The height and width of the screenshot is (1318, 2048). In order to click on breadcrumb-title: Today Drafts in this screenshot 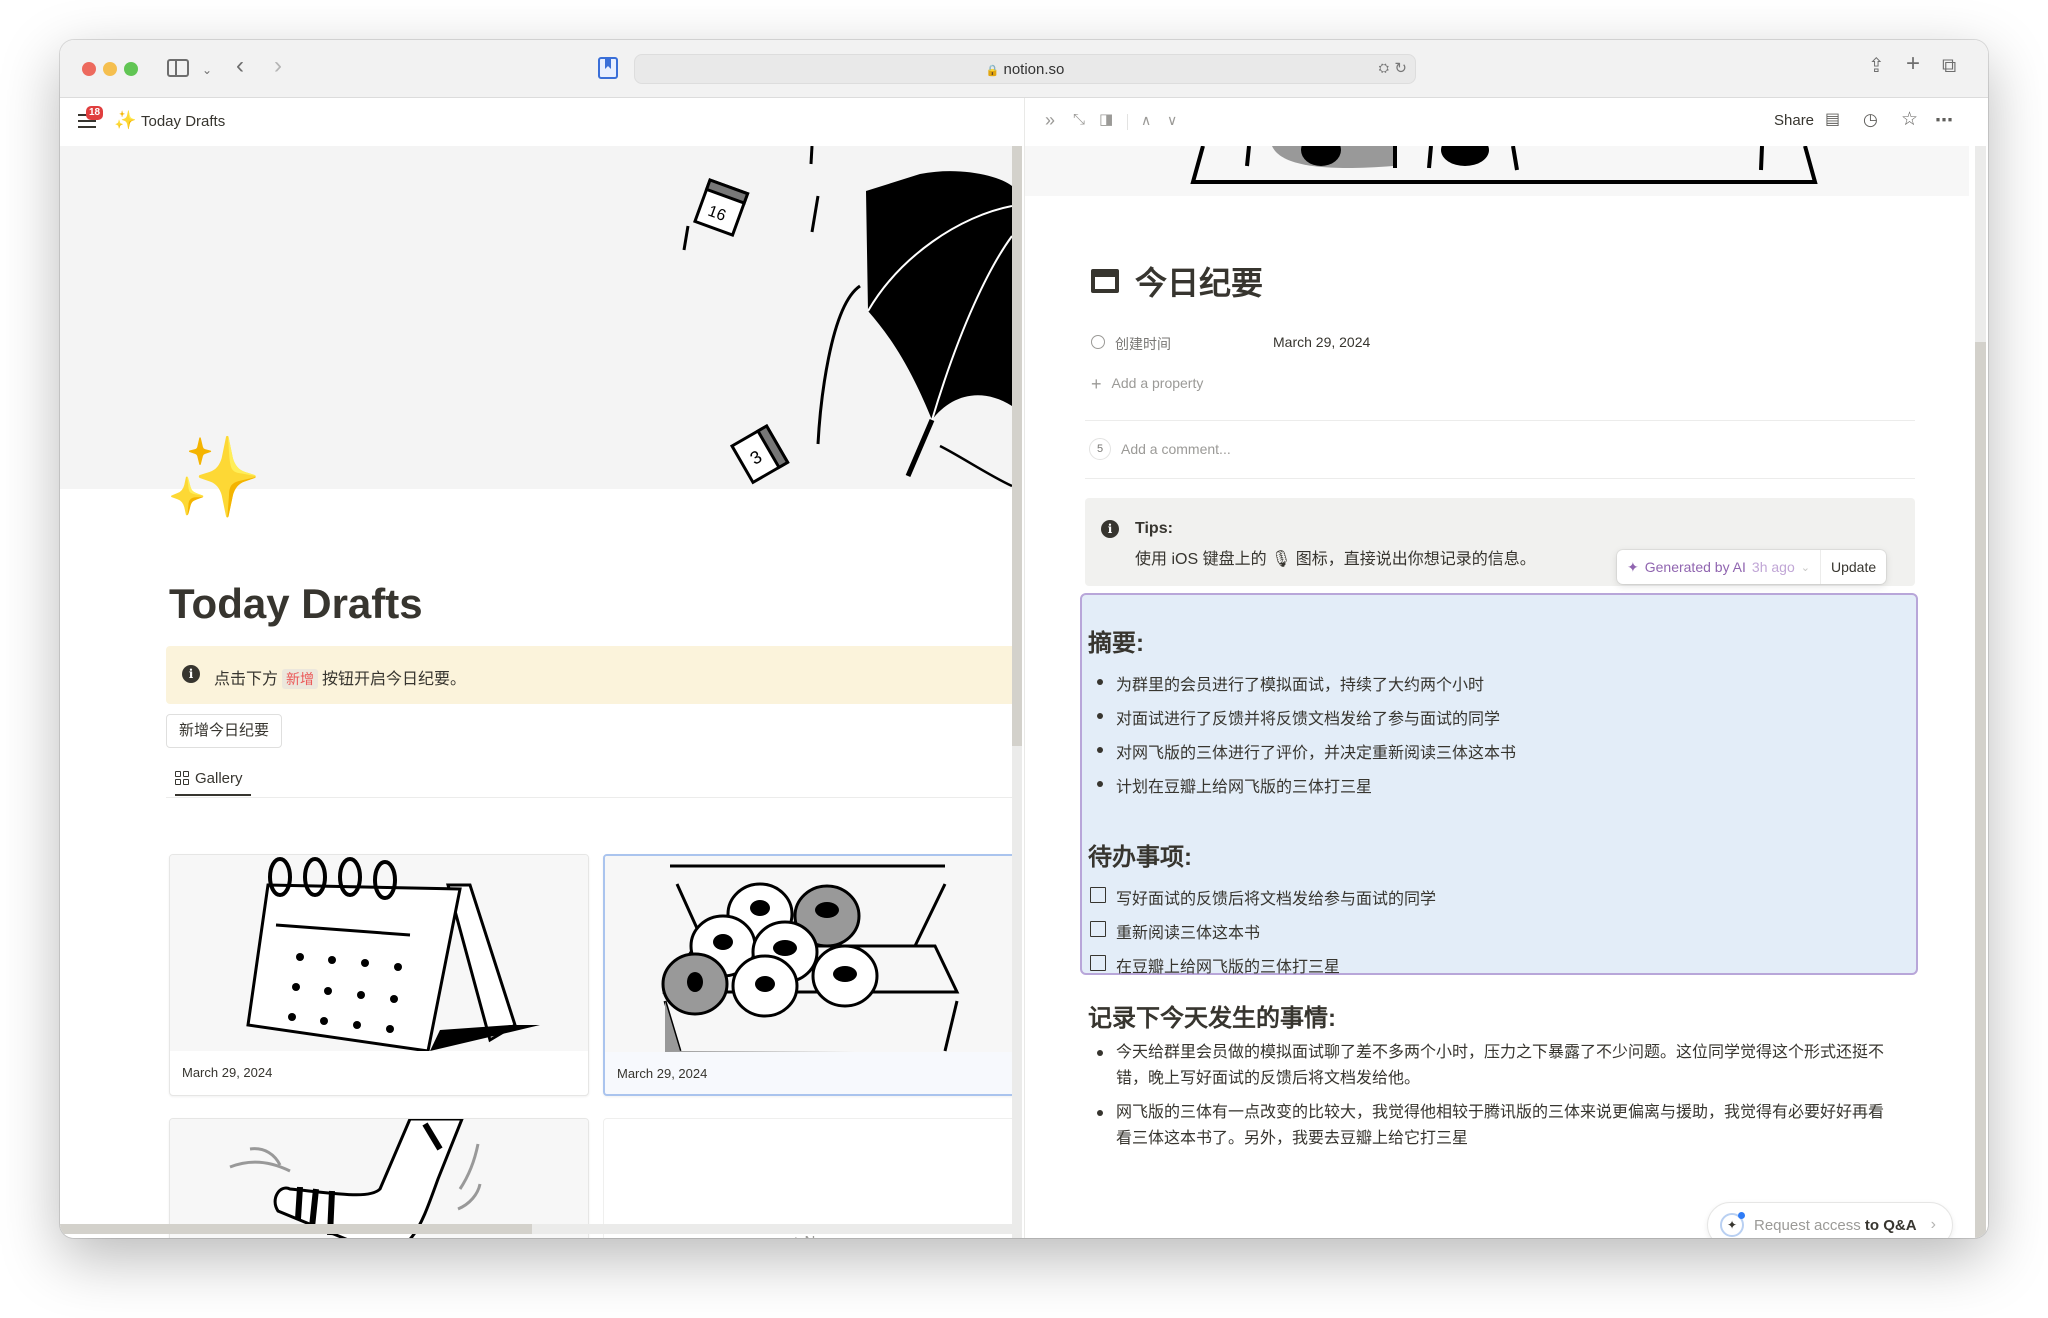, I will do `click(183, 121)`.